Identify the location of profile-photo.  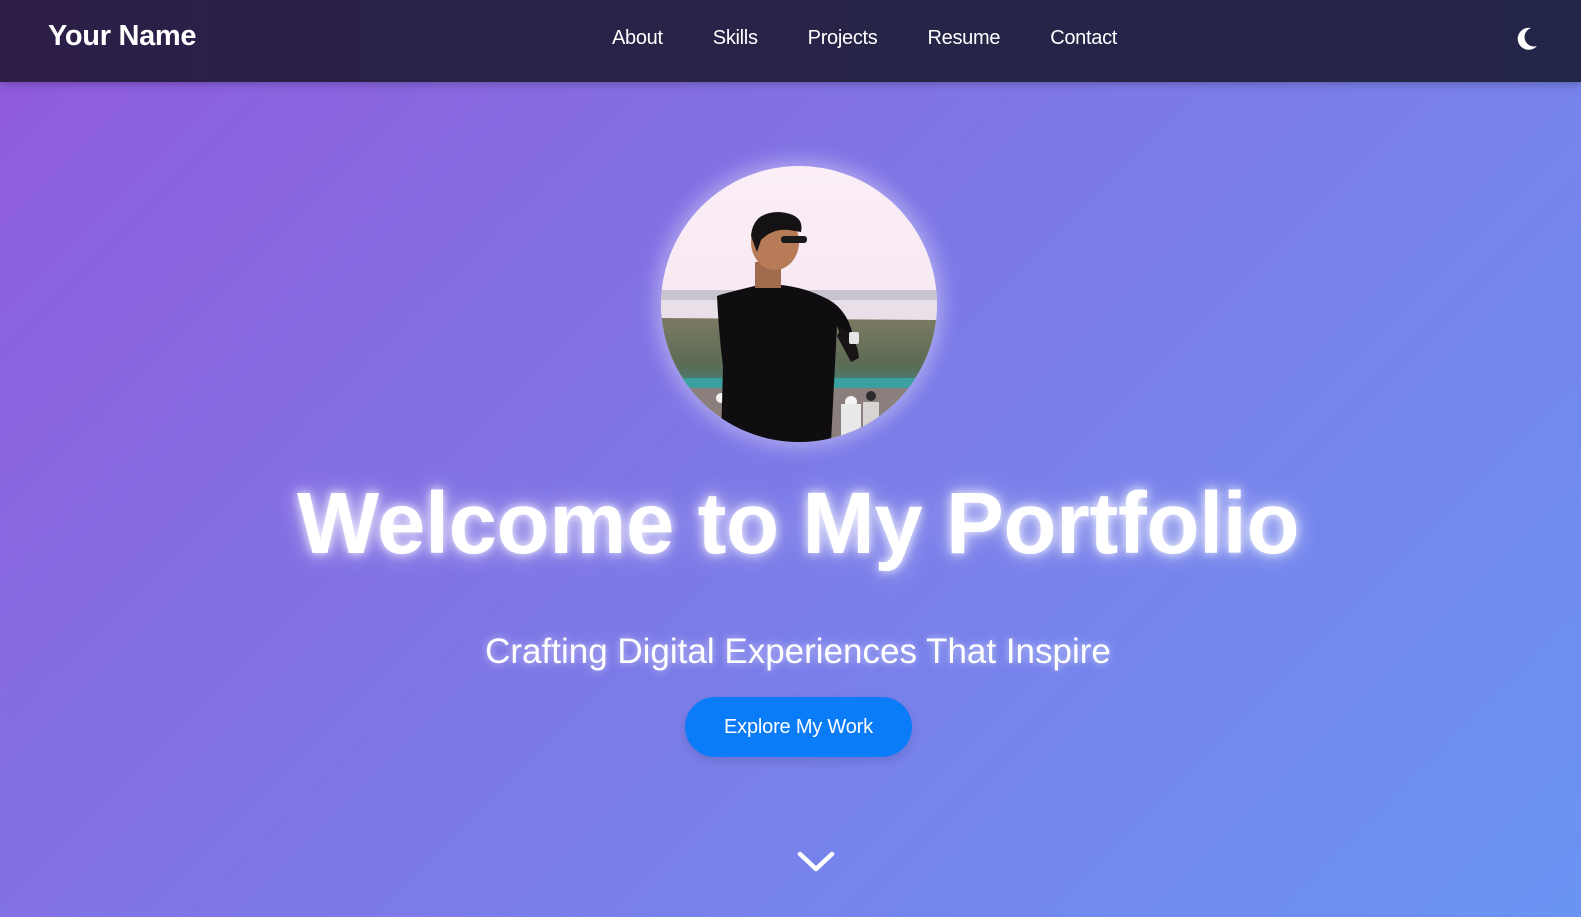
(799, 304).